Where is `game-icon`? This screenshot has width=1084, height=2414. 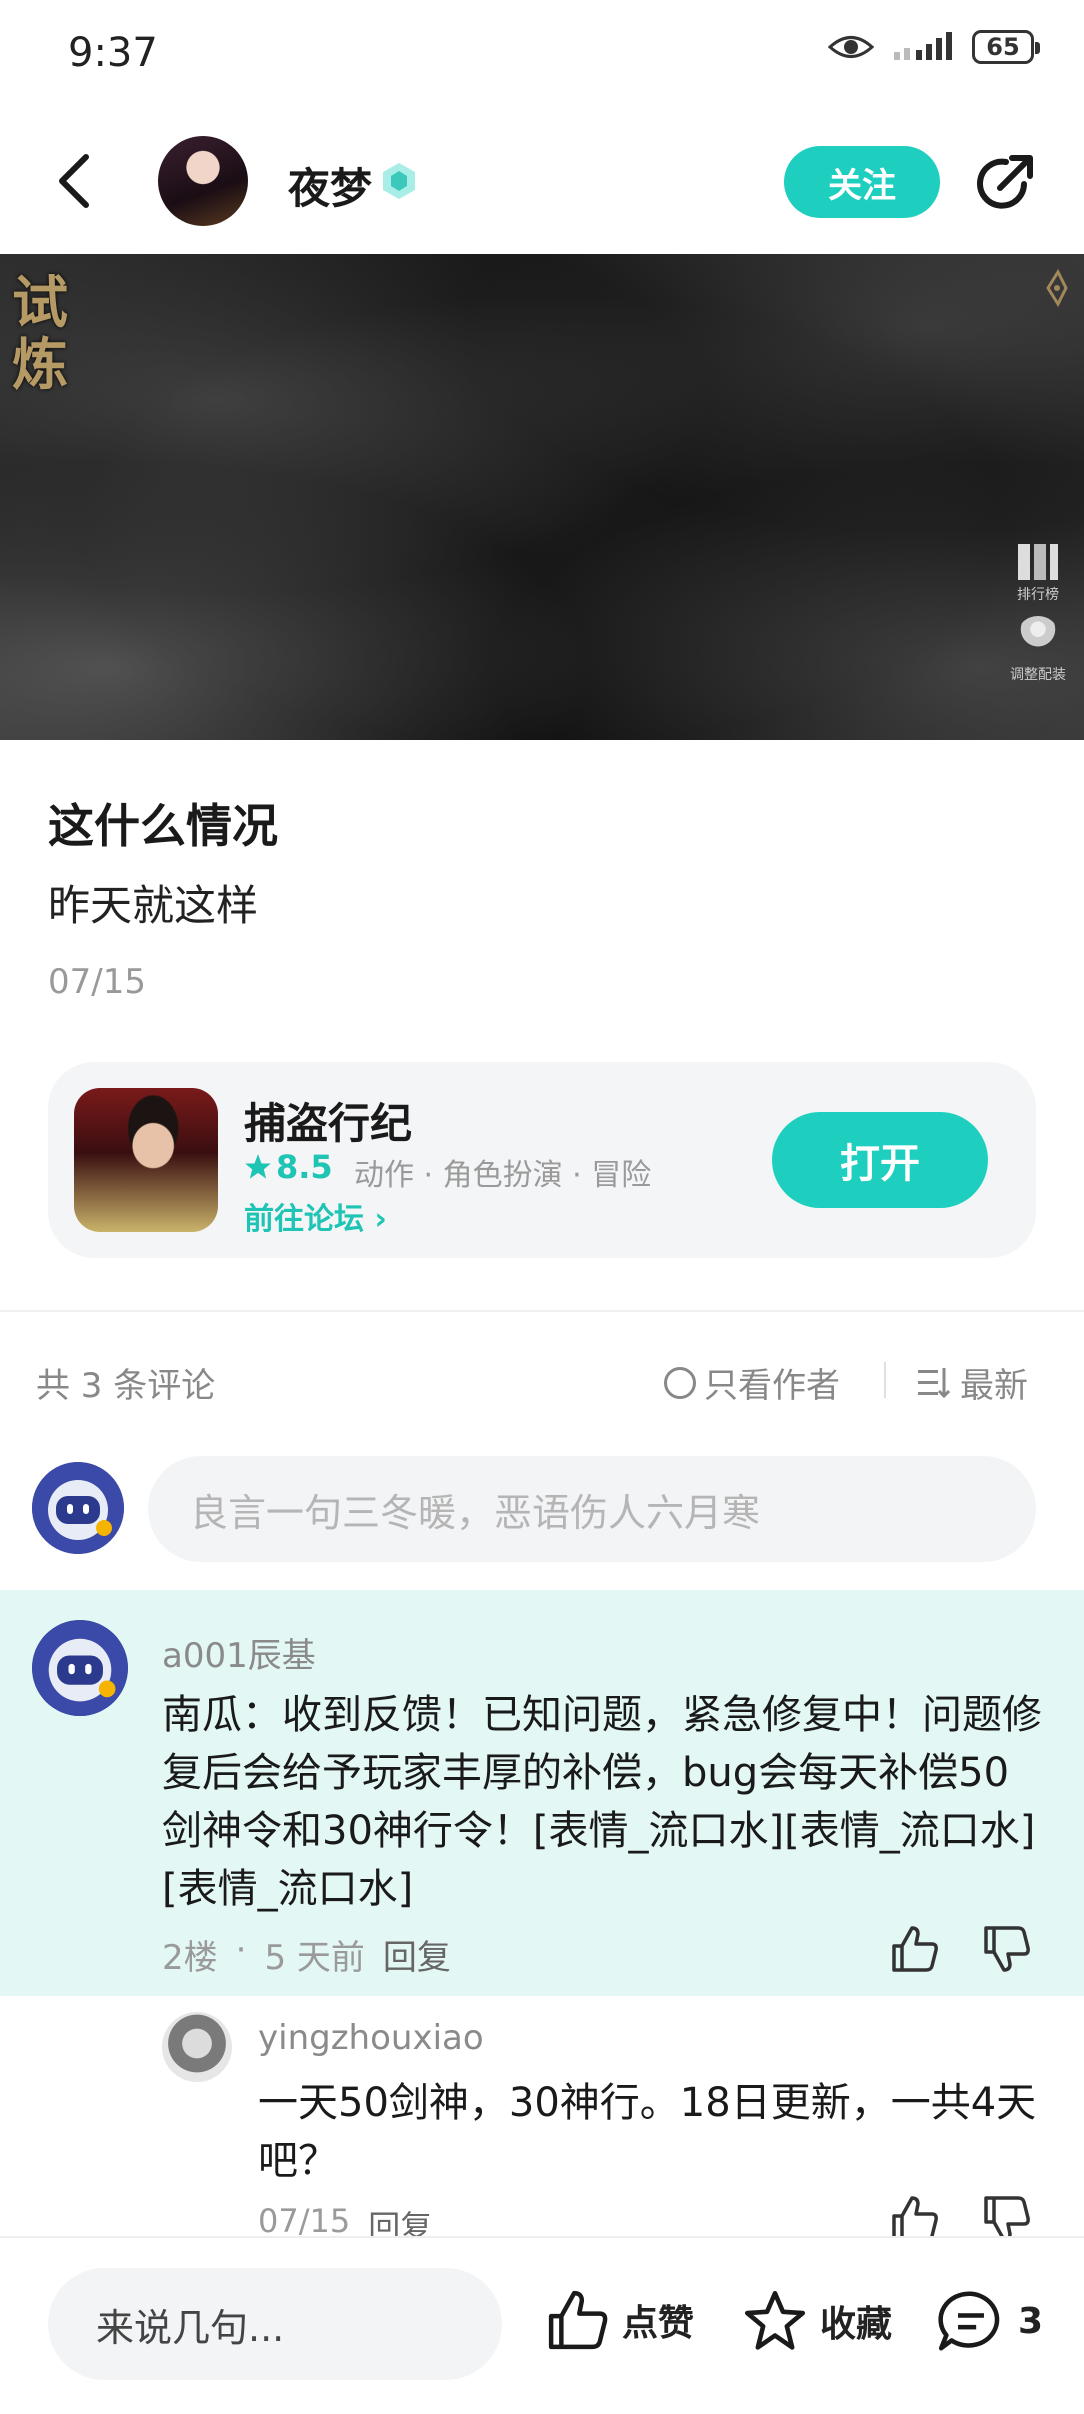
game-icon is located at coordinates (146, 1160).